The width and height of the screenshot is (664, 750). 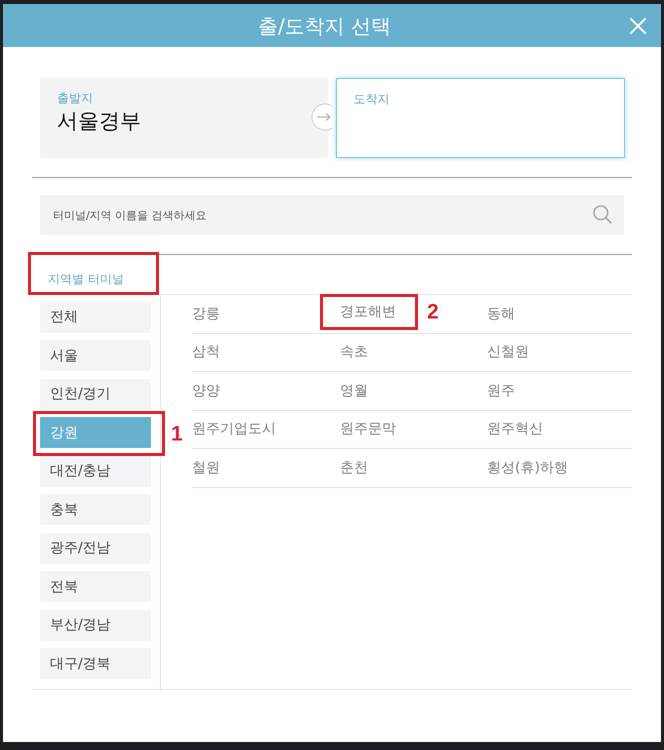 I want to click on terminal-item: 양양, so click(x=206, y=391).